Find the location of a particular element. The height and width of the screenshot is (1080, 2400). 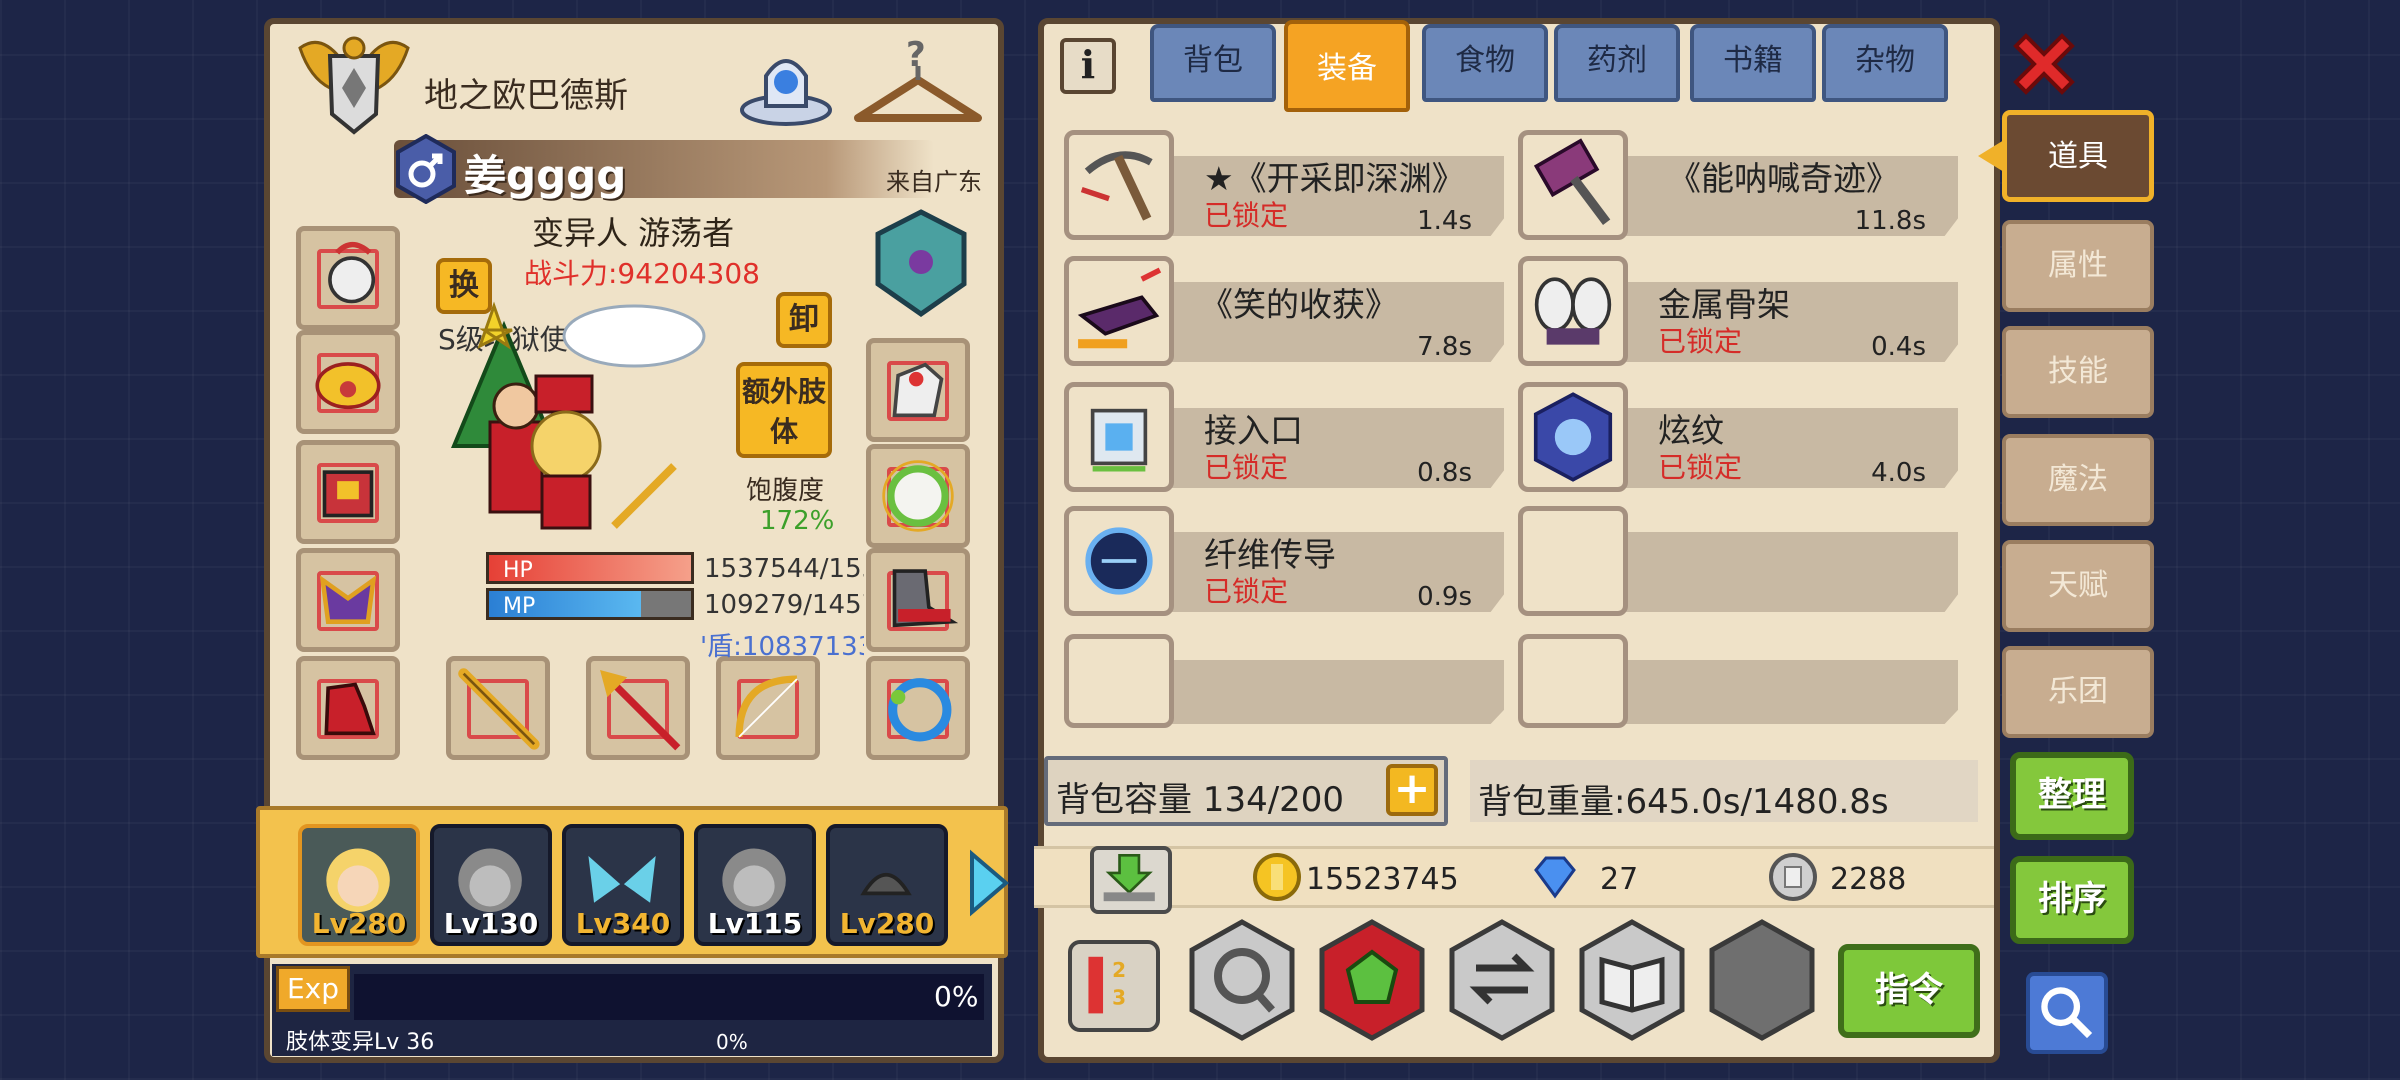

tab-misc: 杂物 is located at coordinates (1885, 63).